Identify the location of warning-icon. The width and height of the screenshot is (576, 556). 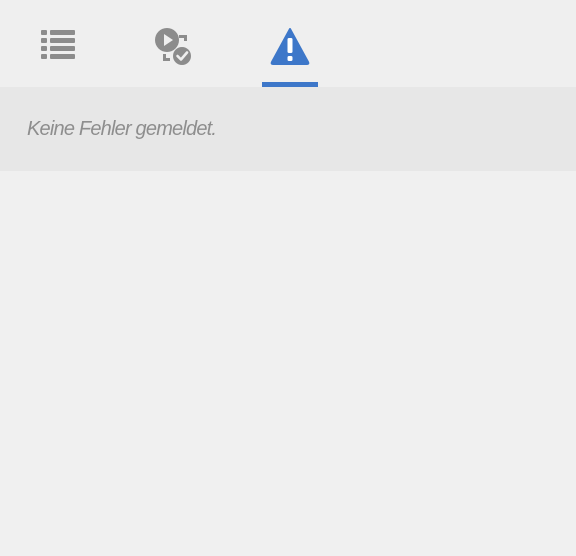
(290, 46).